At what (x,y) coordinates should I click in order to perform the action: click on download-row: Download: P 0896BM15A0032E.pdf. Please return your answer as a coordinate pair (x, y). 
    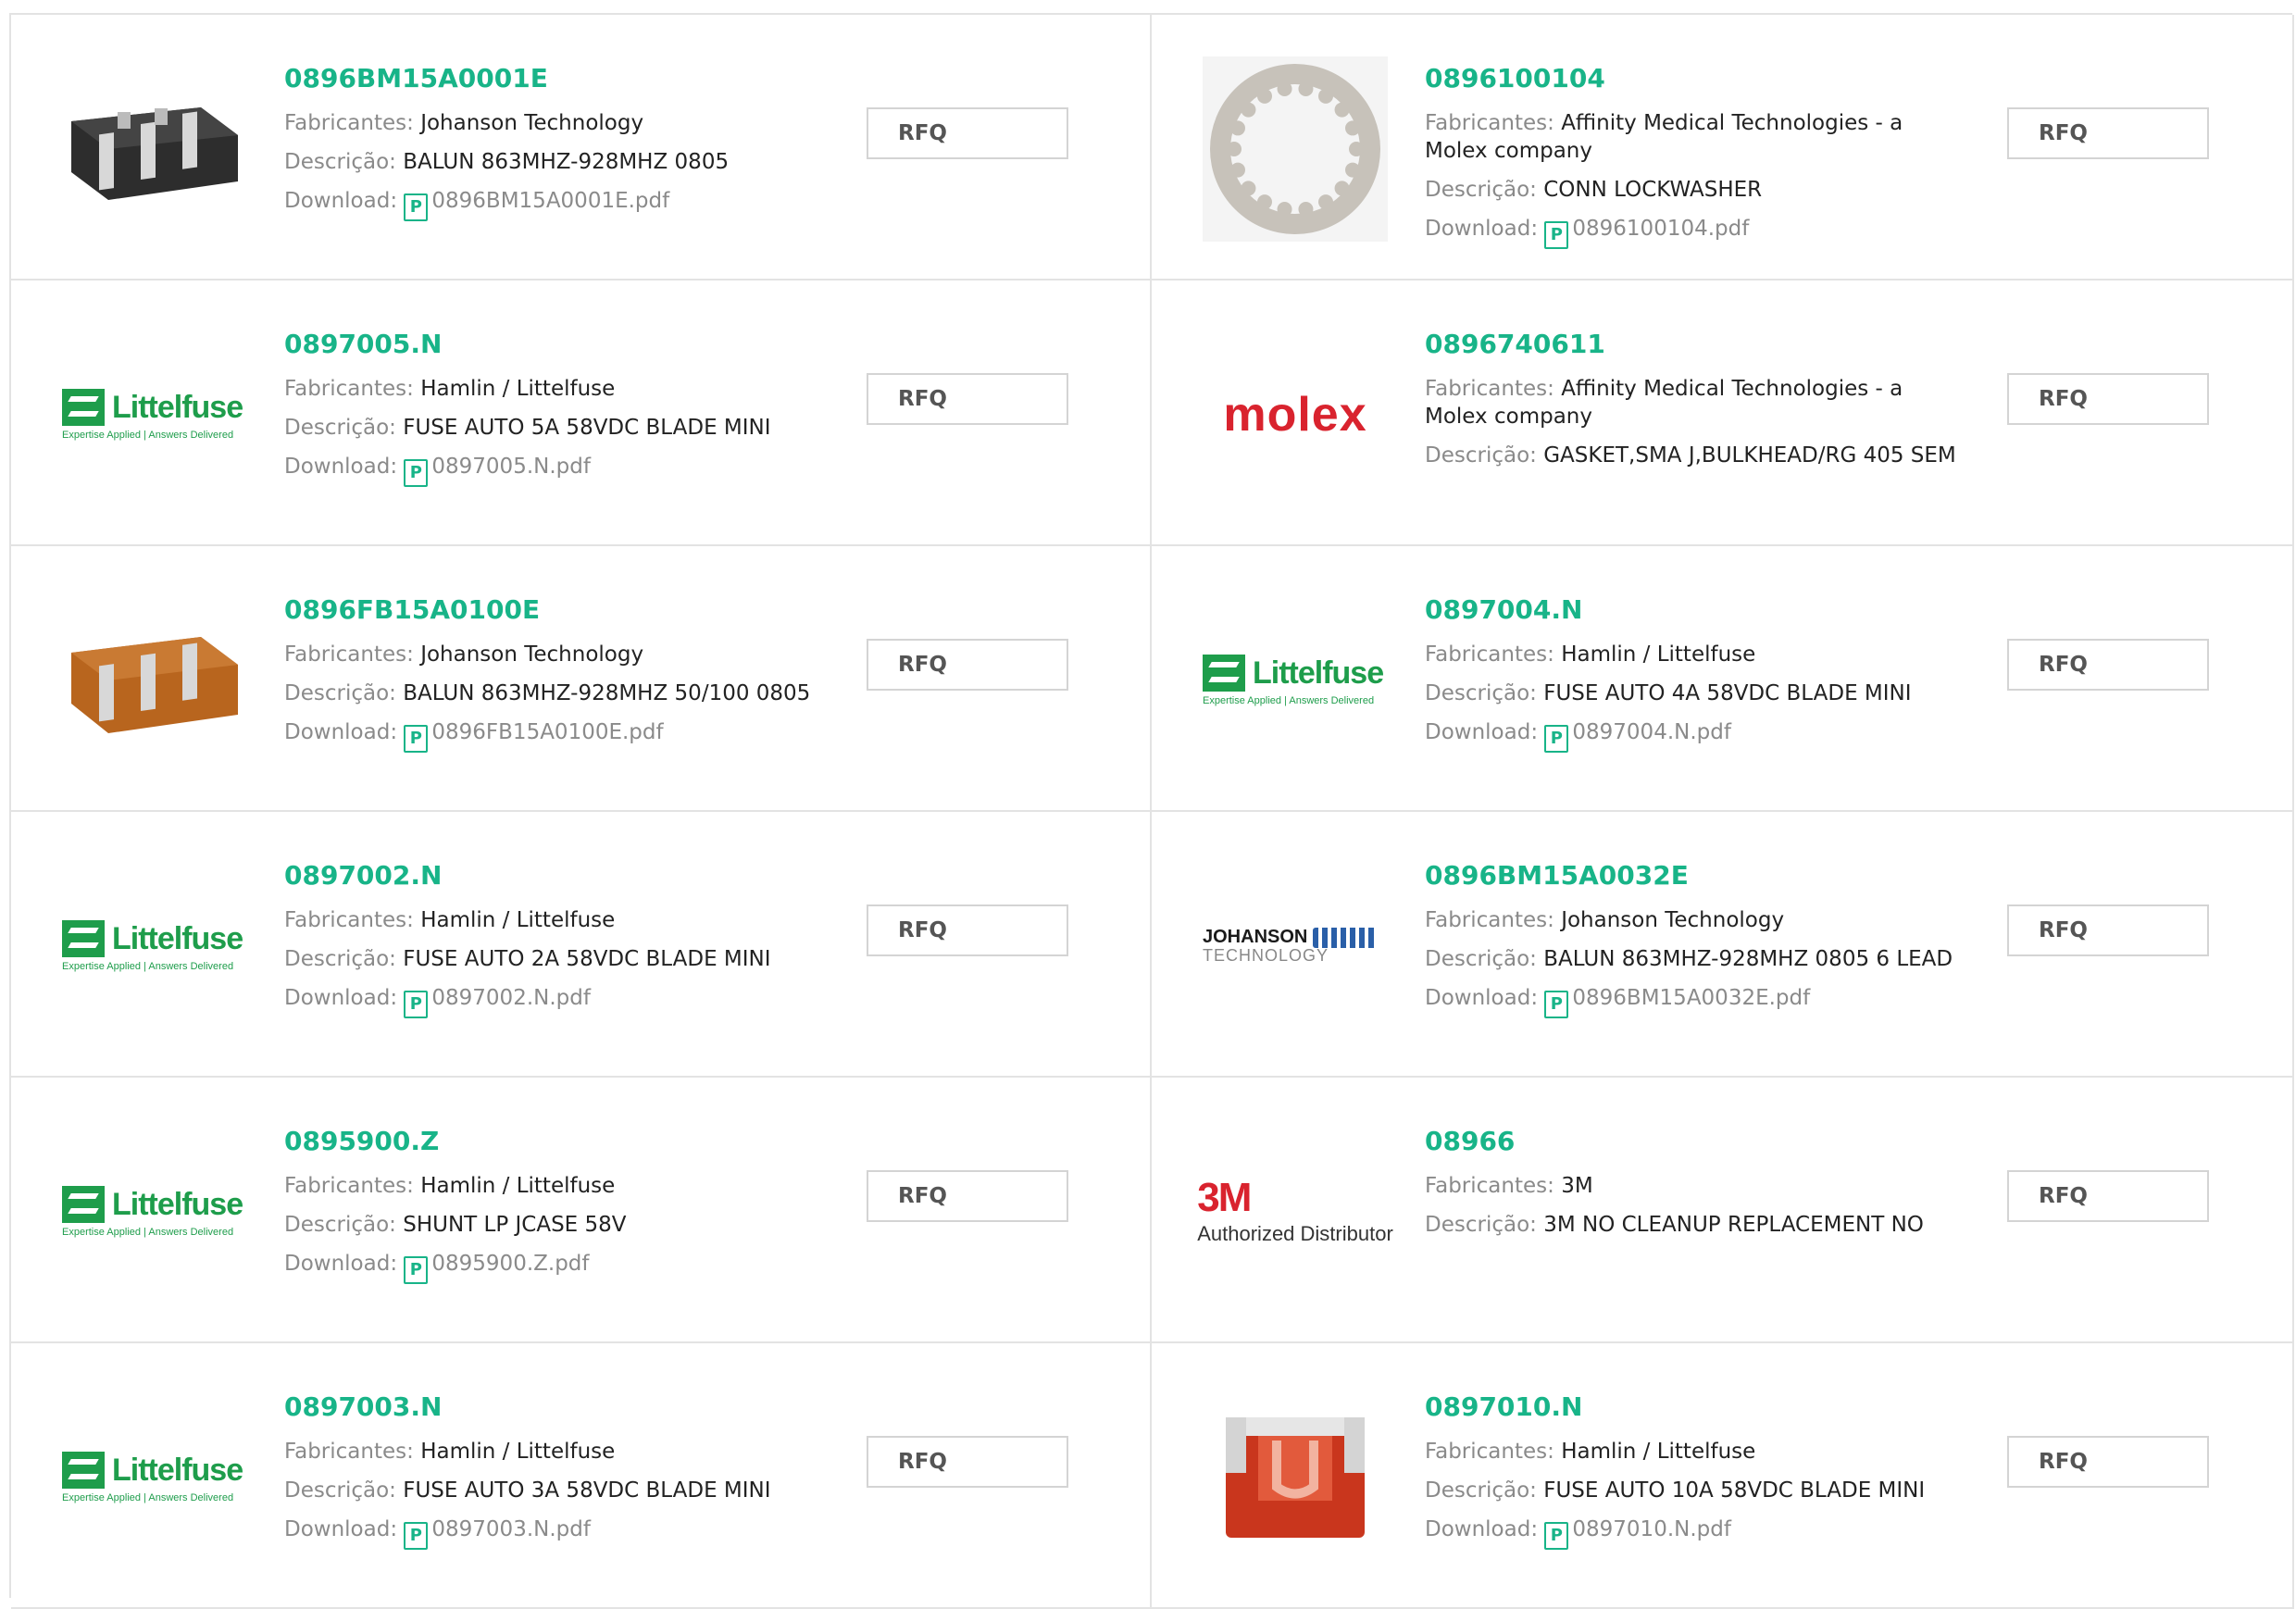
    Looking at the image, I should click on (1702, 1001).